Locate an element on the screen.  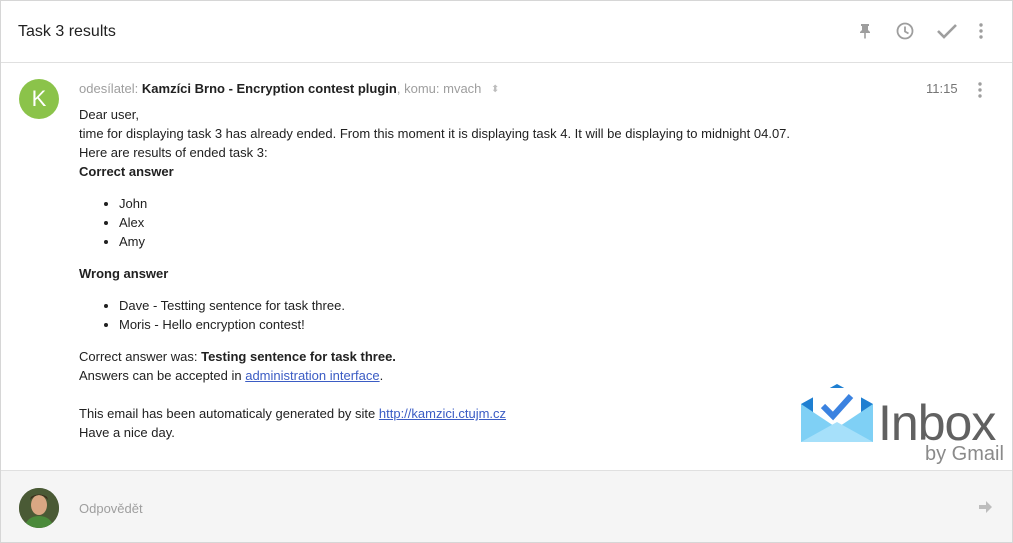
list-item: Dave - Testting sentence for task three. is located at coordinates (499, 305).